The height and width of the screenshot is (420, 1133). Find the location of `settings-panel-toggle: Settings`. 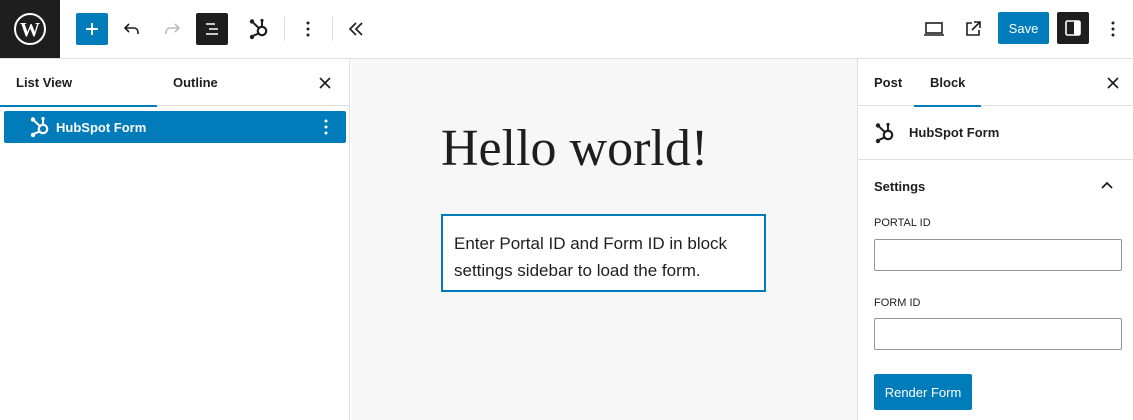

settings-panel-toggle: Settings is located at coordinates (995, 186).